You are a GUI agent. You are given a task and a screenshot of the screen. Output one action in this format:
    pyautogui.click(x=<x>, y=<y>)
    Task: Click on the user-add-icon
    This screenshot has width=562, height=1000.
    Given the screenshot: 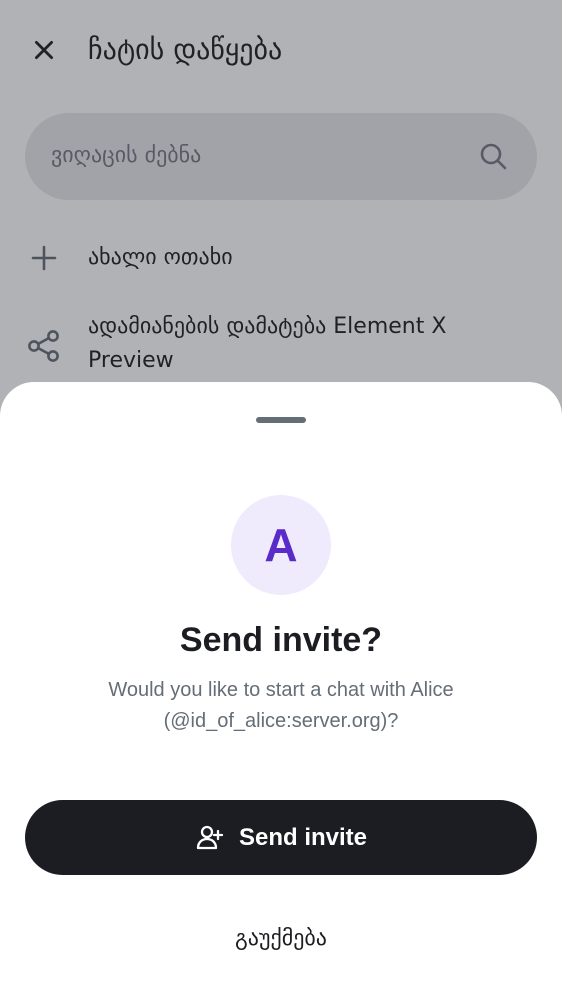 What is the action you would take?
    pyautogui.click(x=210, y=837)
    